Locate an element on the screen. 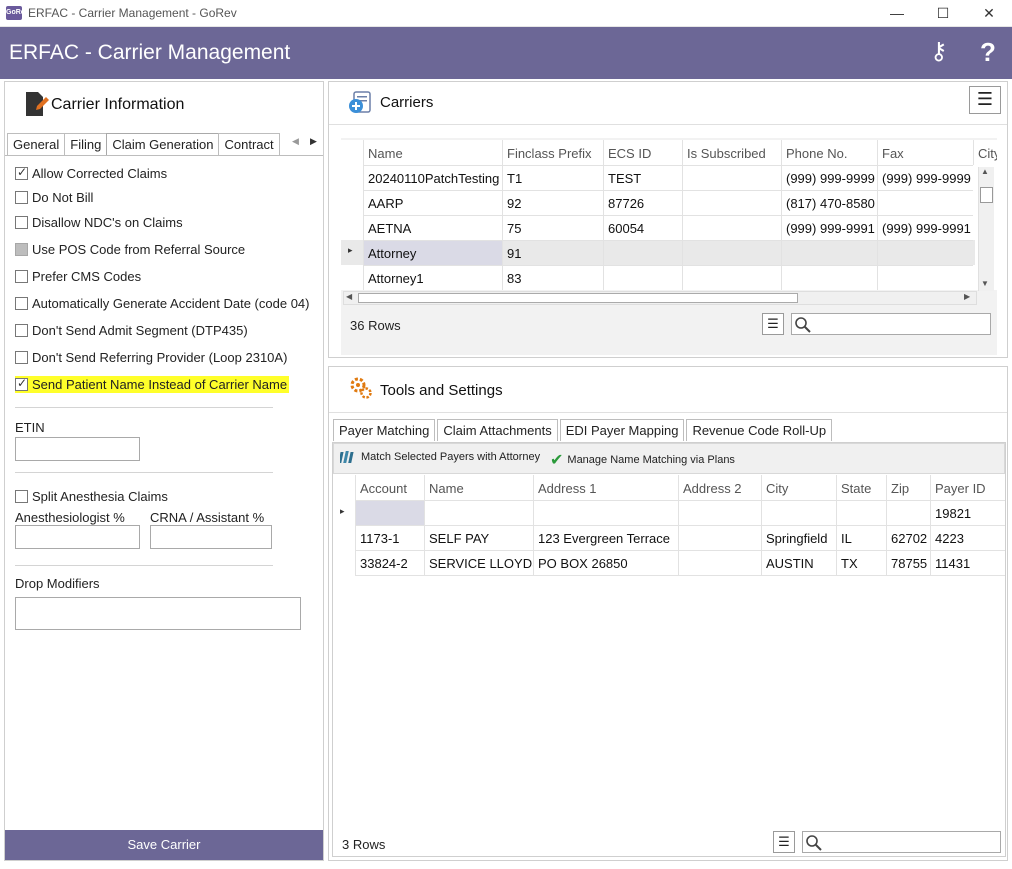 The image size is (1012, 869). scroll-up-icon: ▲ is located at coordinates (985, 171).